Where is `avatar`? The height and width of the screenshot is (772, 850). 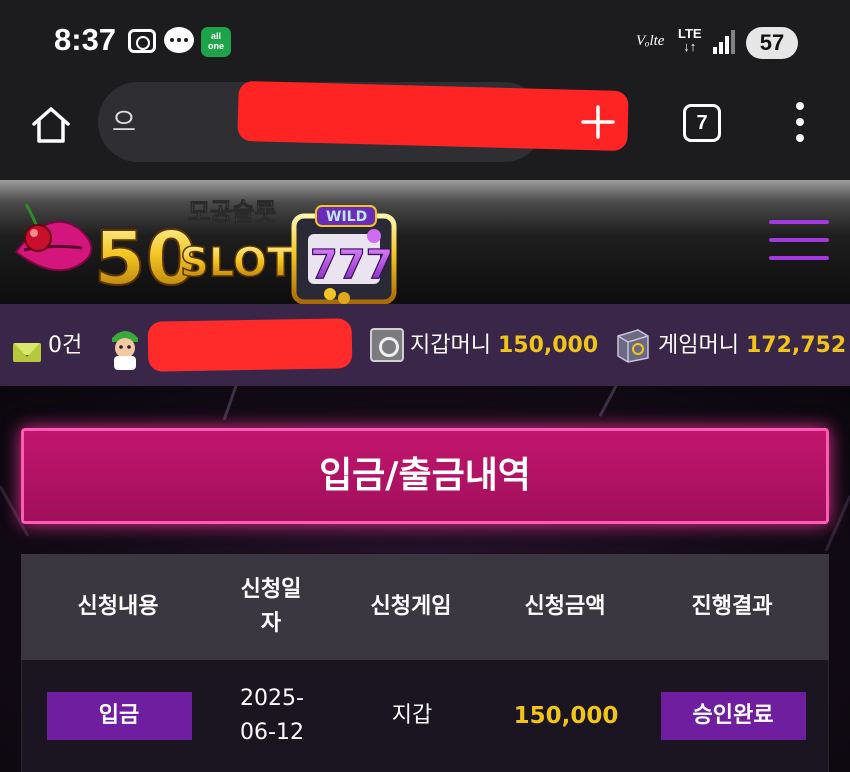
avatar is located at coordinates (125, 350).